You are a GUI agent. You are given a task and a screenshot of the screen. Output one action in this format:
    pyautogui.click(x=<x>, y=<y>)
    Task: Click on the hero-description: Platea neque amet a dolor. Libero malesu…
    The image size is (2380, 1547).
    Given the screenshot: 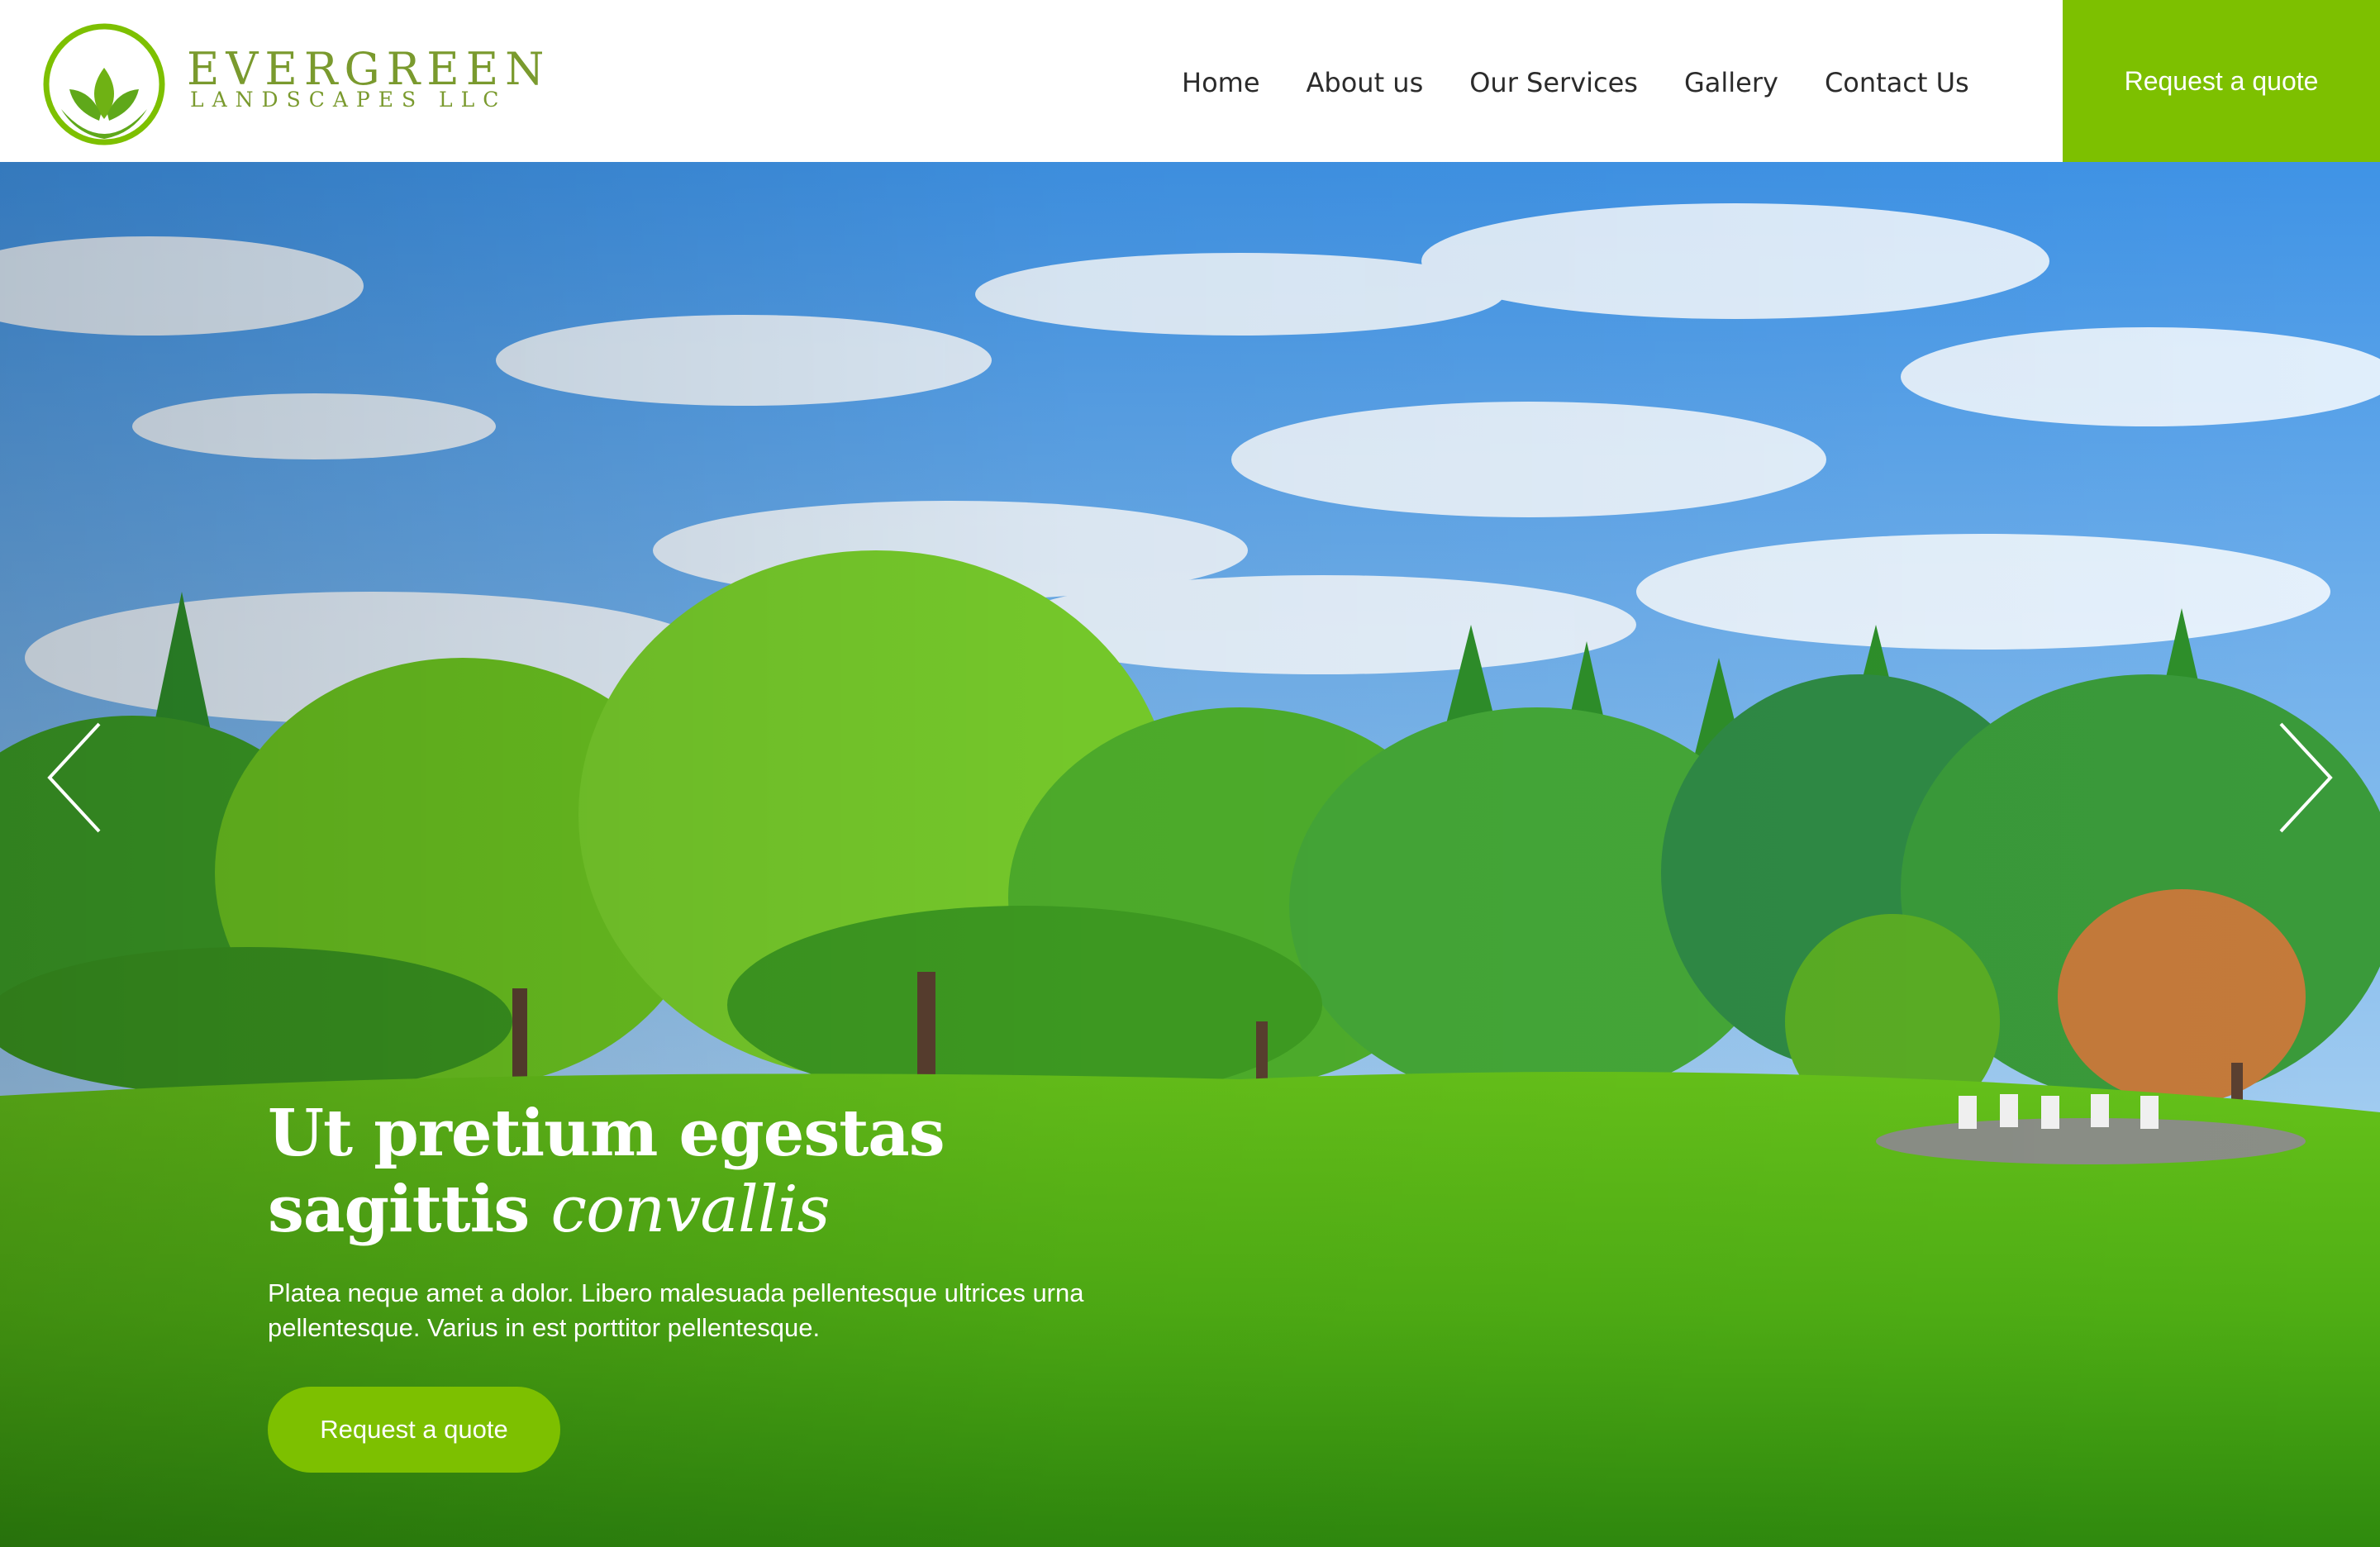 What is the action you would take?
    pyautogui.click(x=676, y=1310)
    